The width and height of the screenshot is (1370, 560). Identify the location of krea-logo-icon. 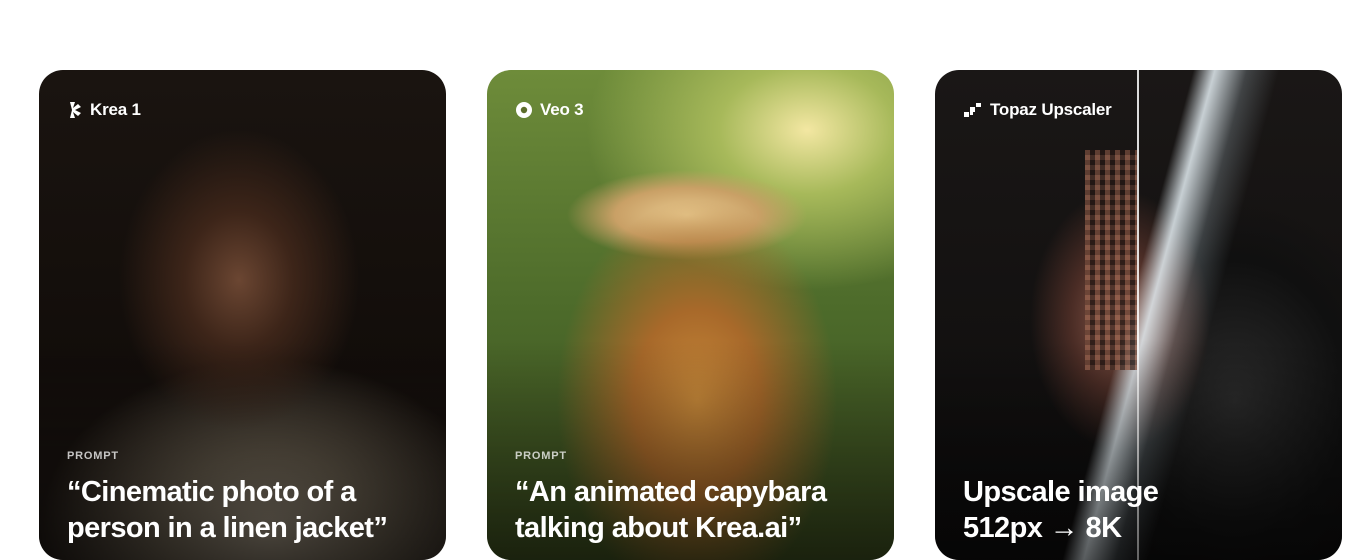
(75, 110).